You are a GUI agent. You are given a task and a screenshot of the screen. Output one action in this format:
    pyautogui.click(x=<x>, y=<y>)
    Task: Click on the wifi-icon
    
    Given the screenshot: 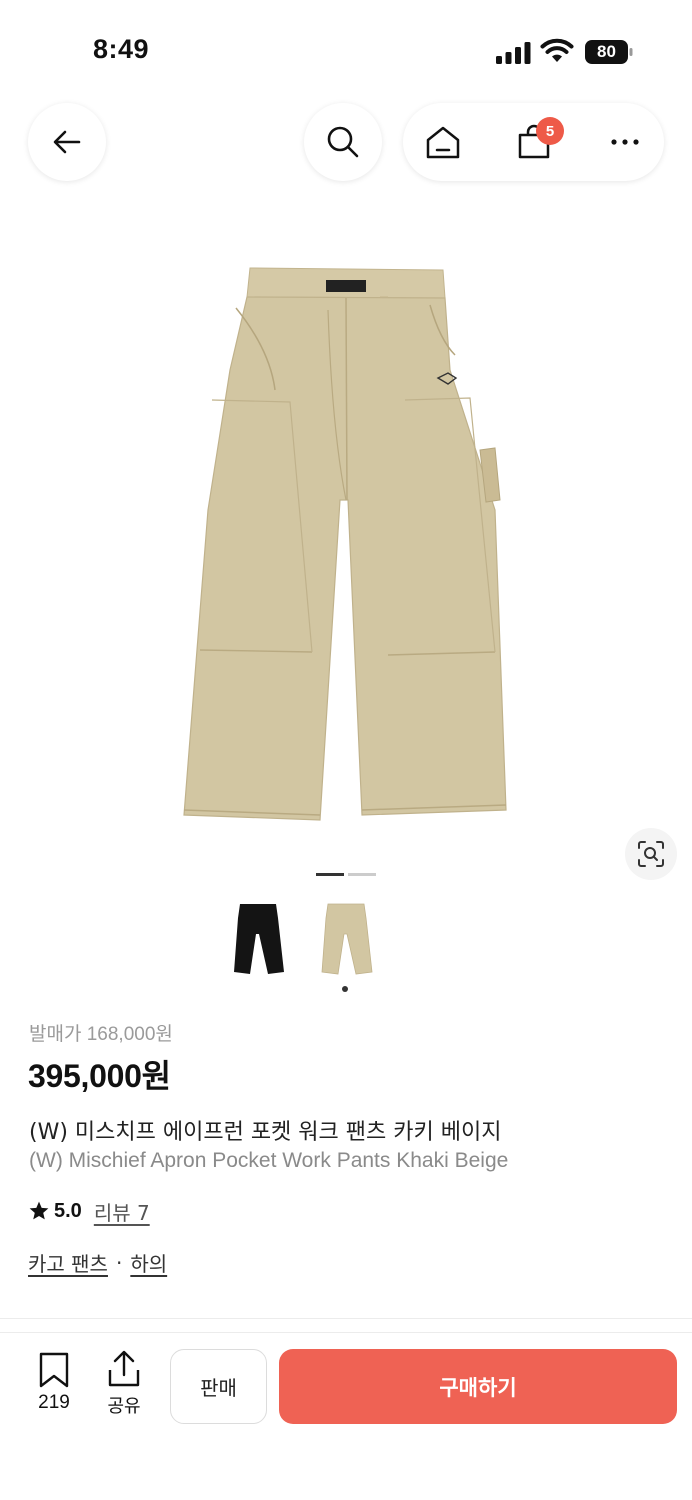 What is the action you would take?
    pyautogui.click(x=557, y=50)
    